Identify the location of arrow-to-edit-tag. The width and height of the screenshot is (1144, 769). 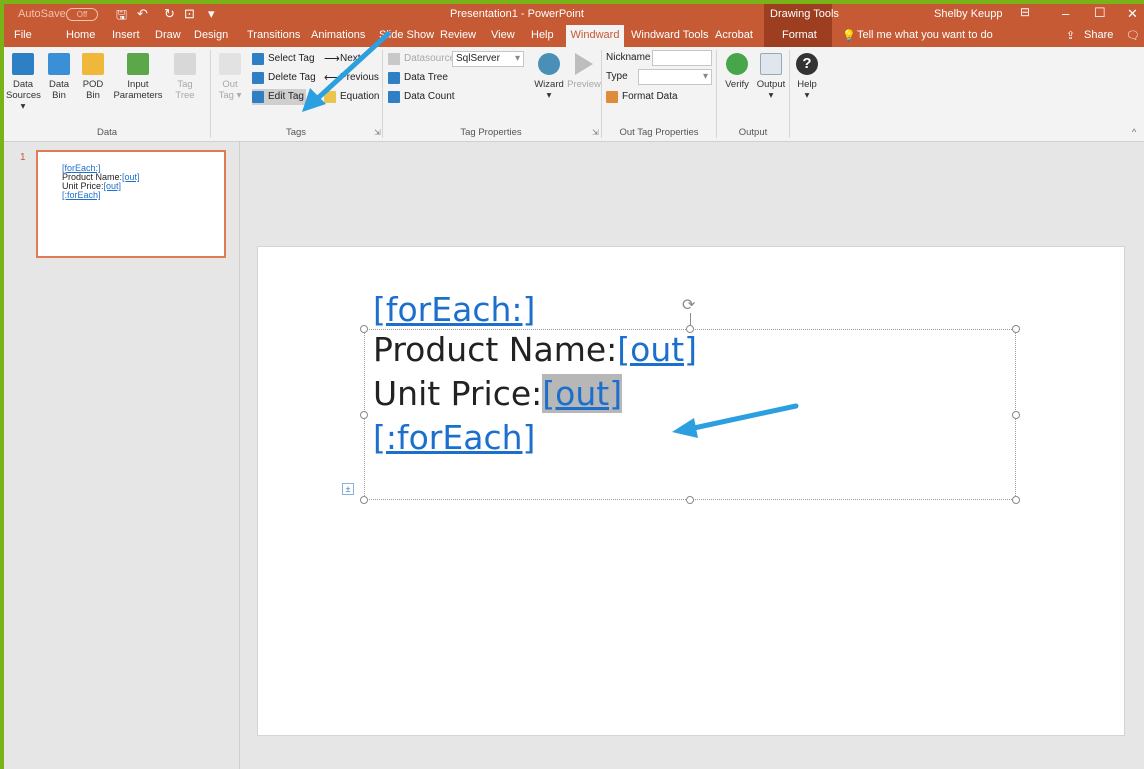
(346, 71).